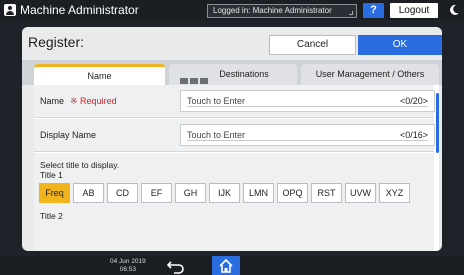 The width and height of the screenshot is (464, 275). What do you see at coordinates (56, 42) in the screenshot?
I see `page-title: Register:` at bounding box center [56, 42].